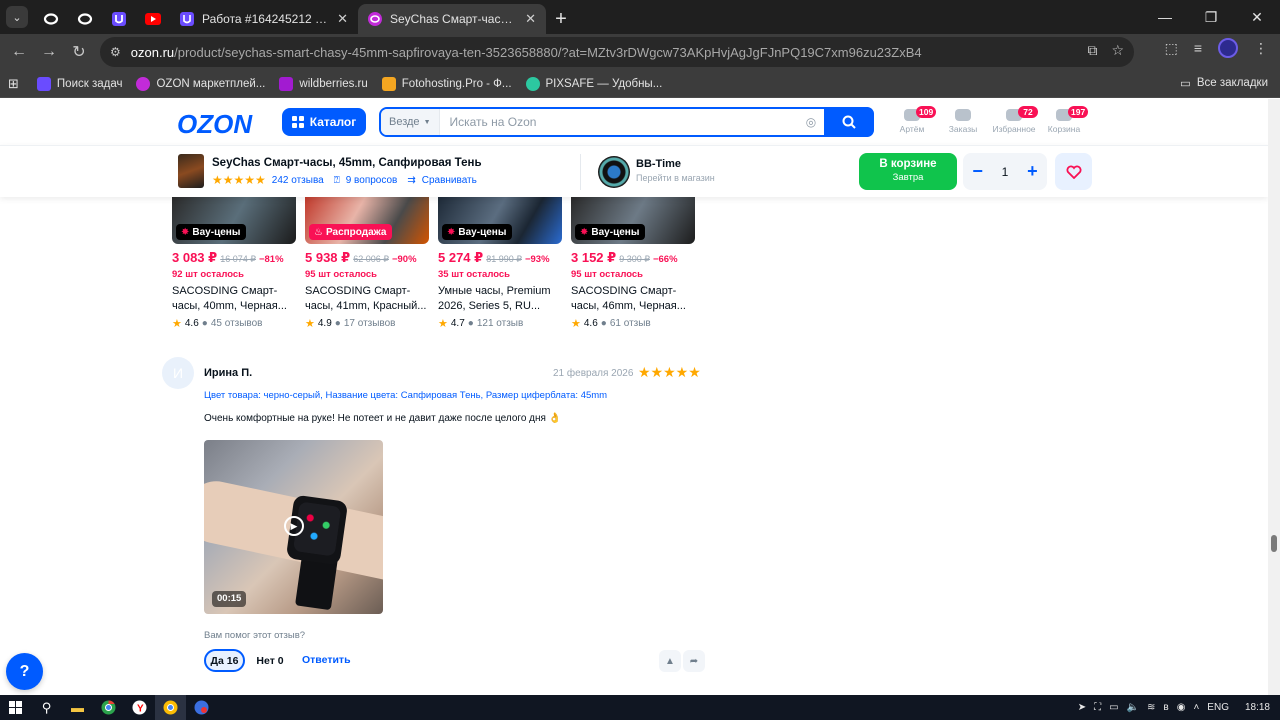 The height and width of the screenshot is (720, 1280). Describe the element at coordinates (675, 178) in the screenshot. I see `go-to-store-link: Перейти в магазин` at that location.